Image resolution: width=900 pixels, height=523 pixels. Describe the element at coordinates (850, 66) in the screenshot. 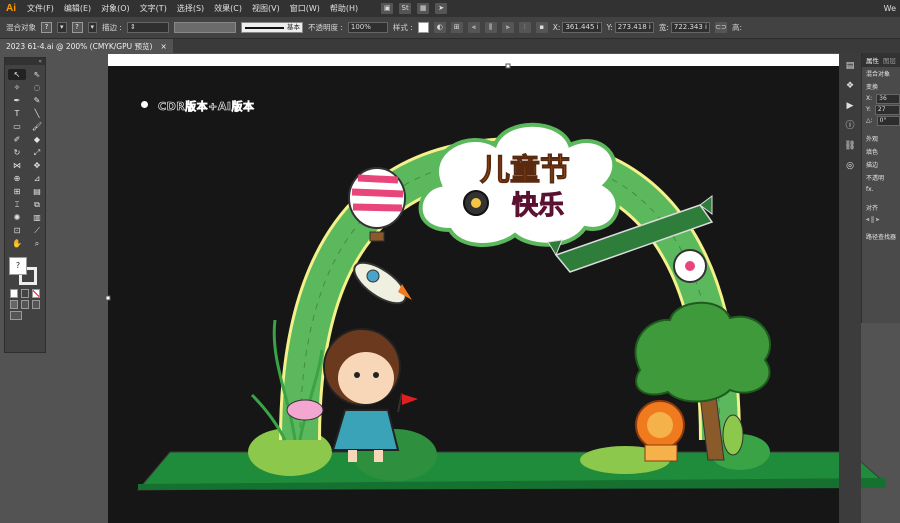

I see `libraries-icon: ▤` at that location.